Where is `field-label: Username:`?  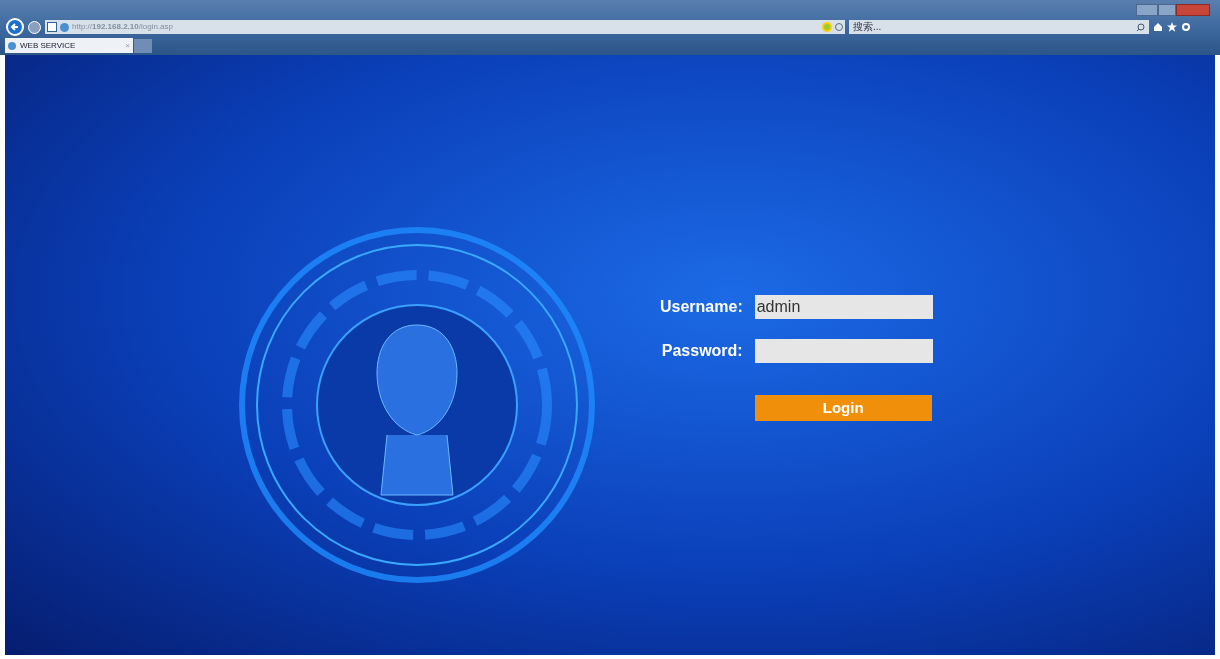
field-label: Username: is located at coordinates (701, 307).